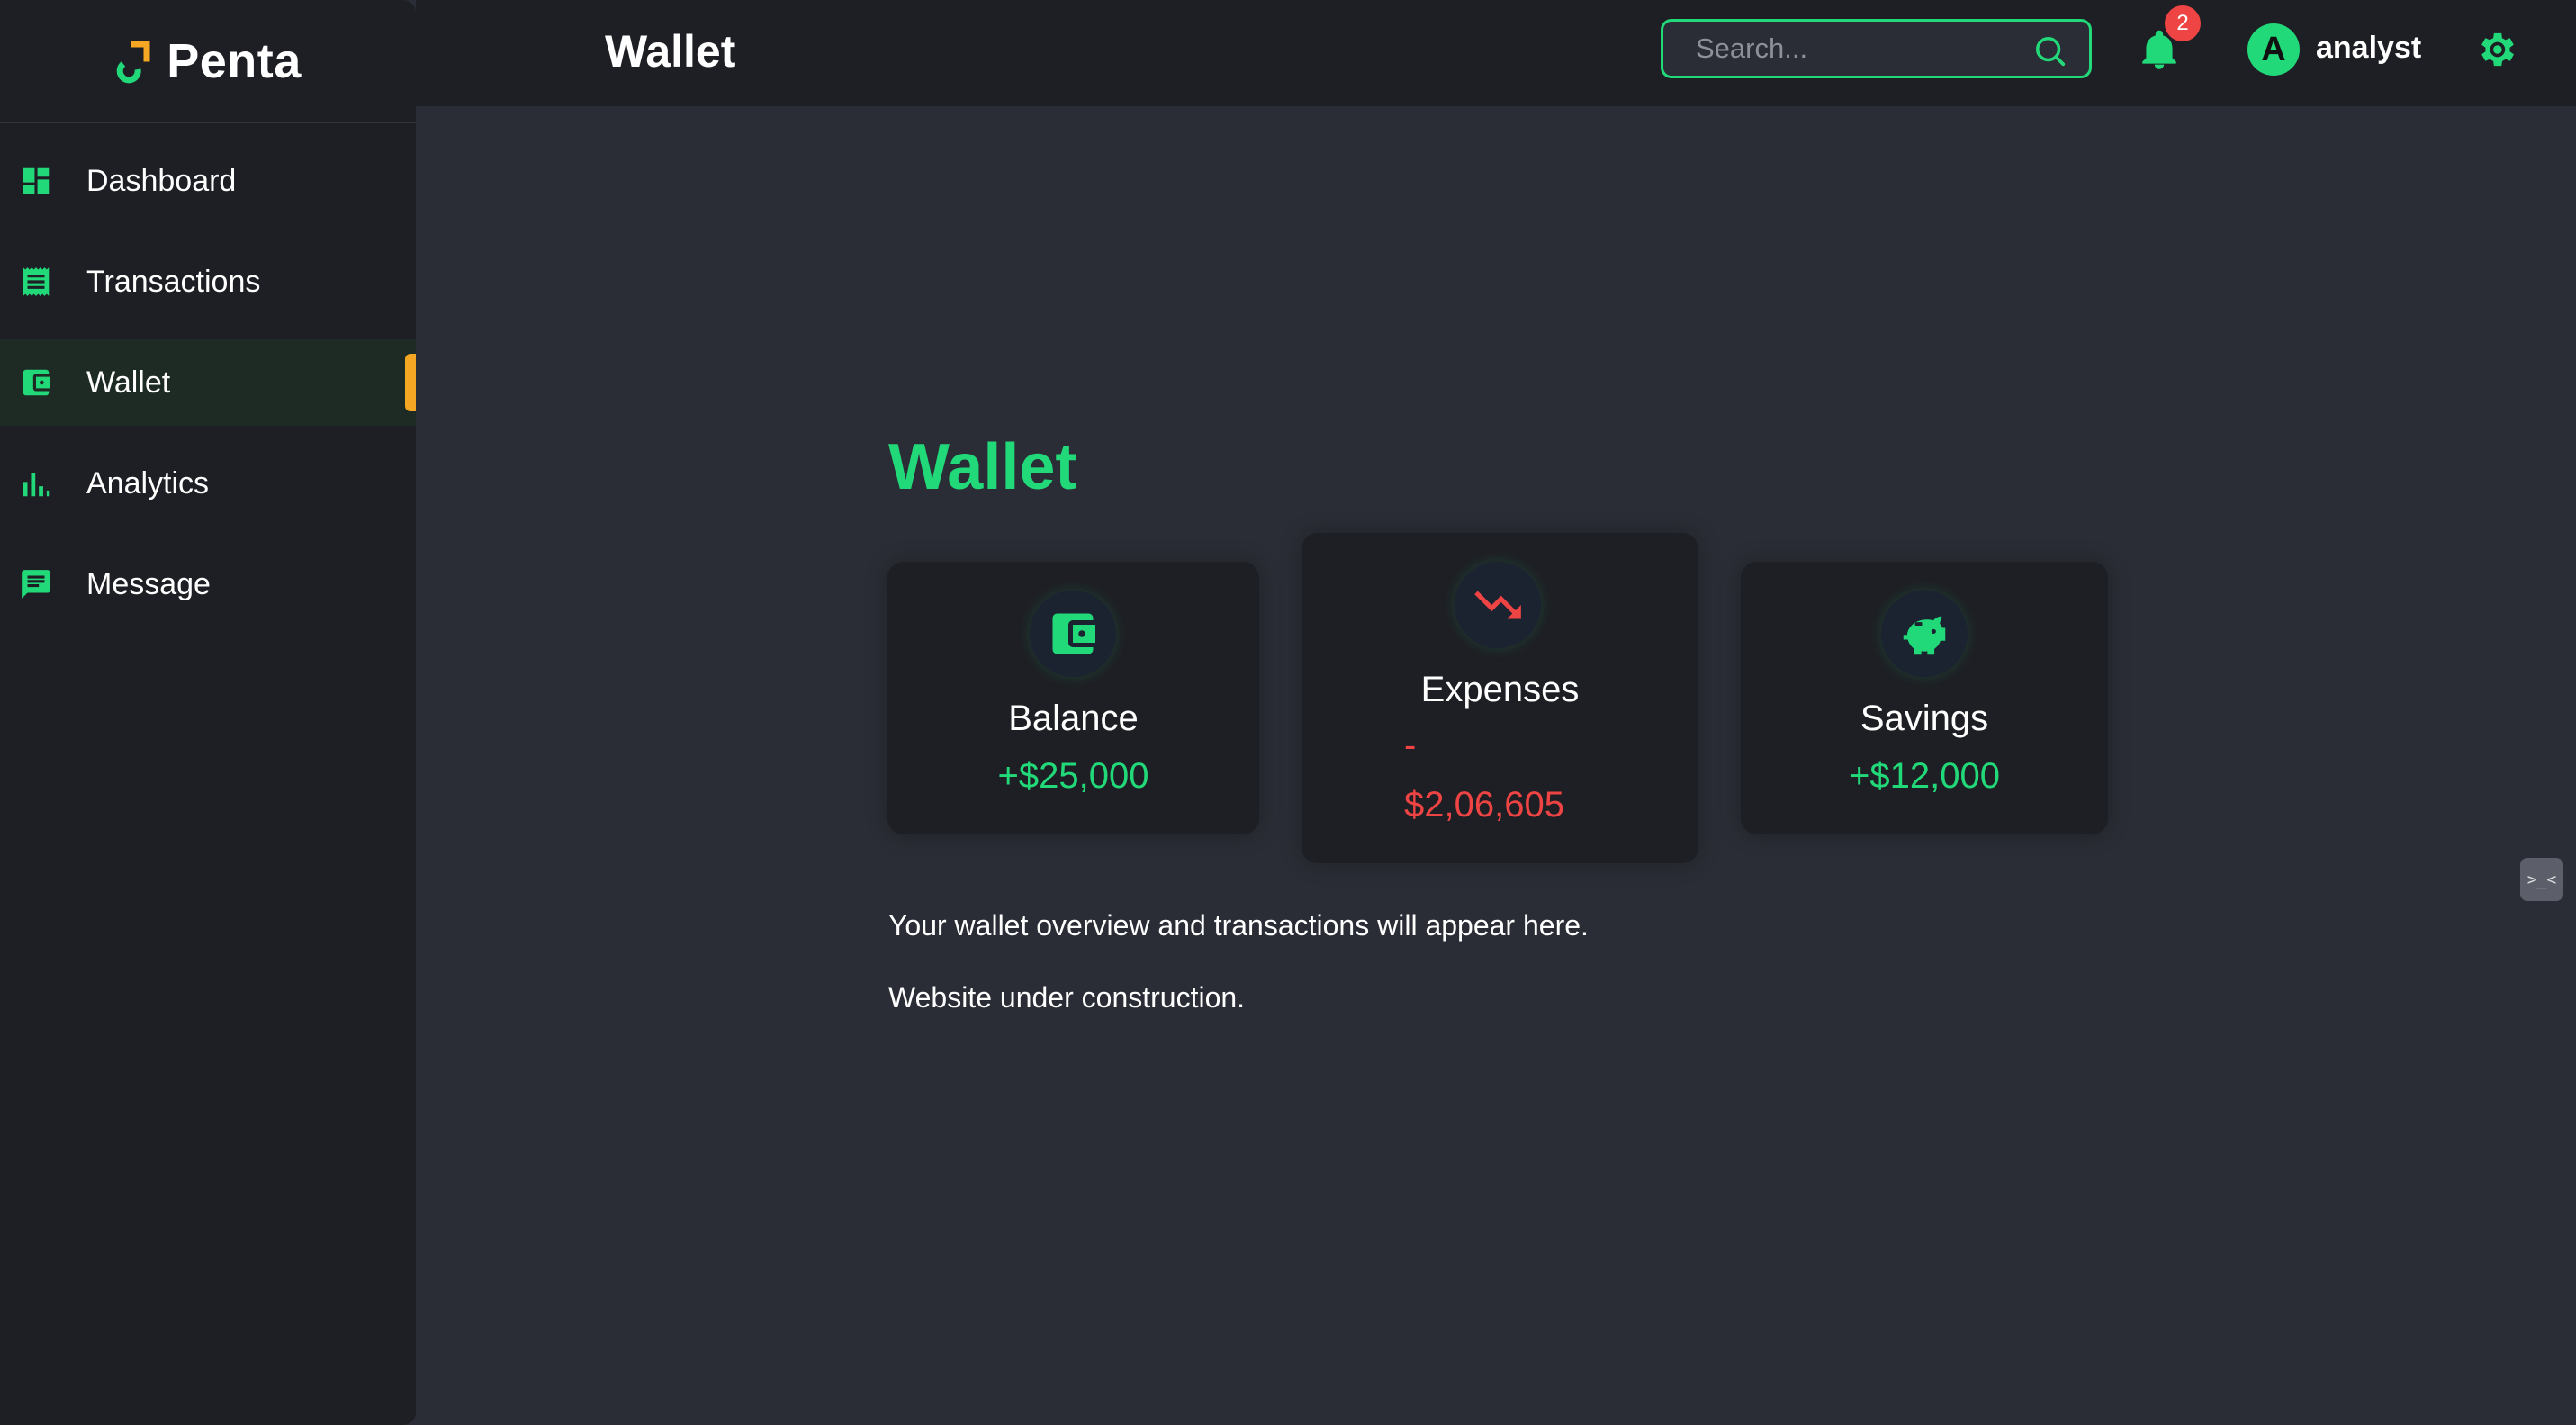 The height and width of the screenshot is (1425, 2576). What do you see at coordinates (1496, 53) in the screenshot?
I see `topbar: Wallet 2 A analyst` at bounding box center [1496, 53].